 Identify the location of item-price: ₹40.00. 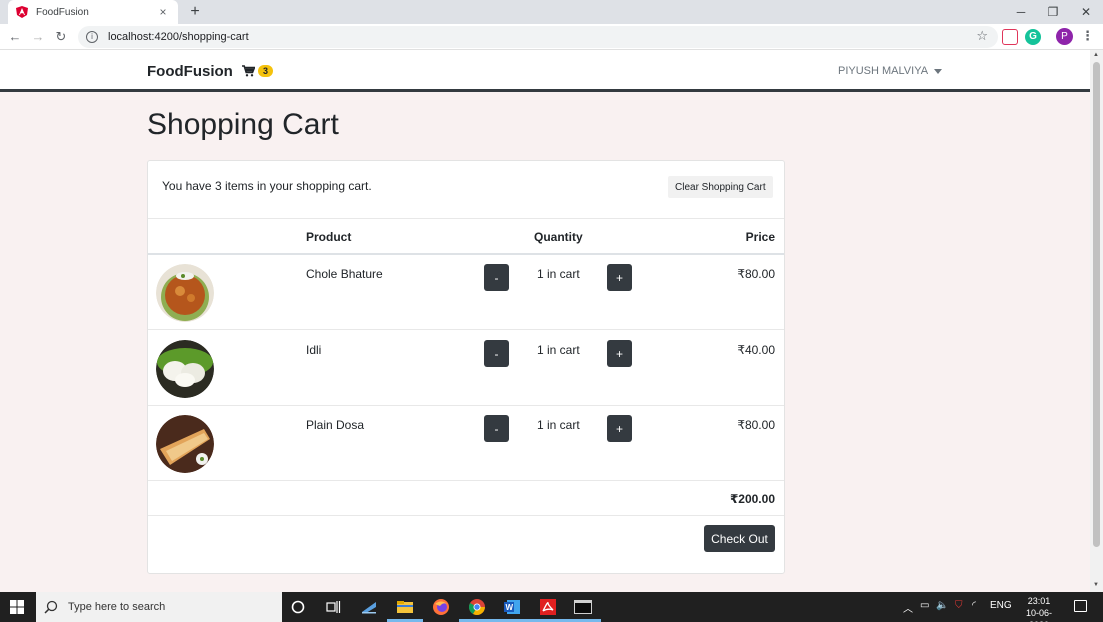
(756, 350).